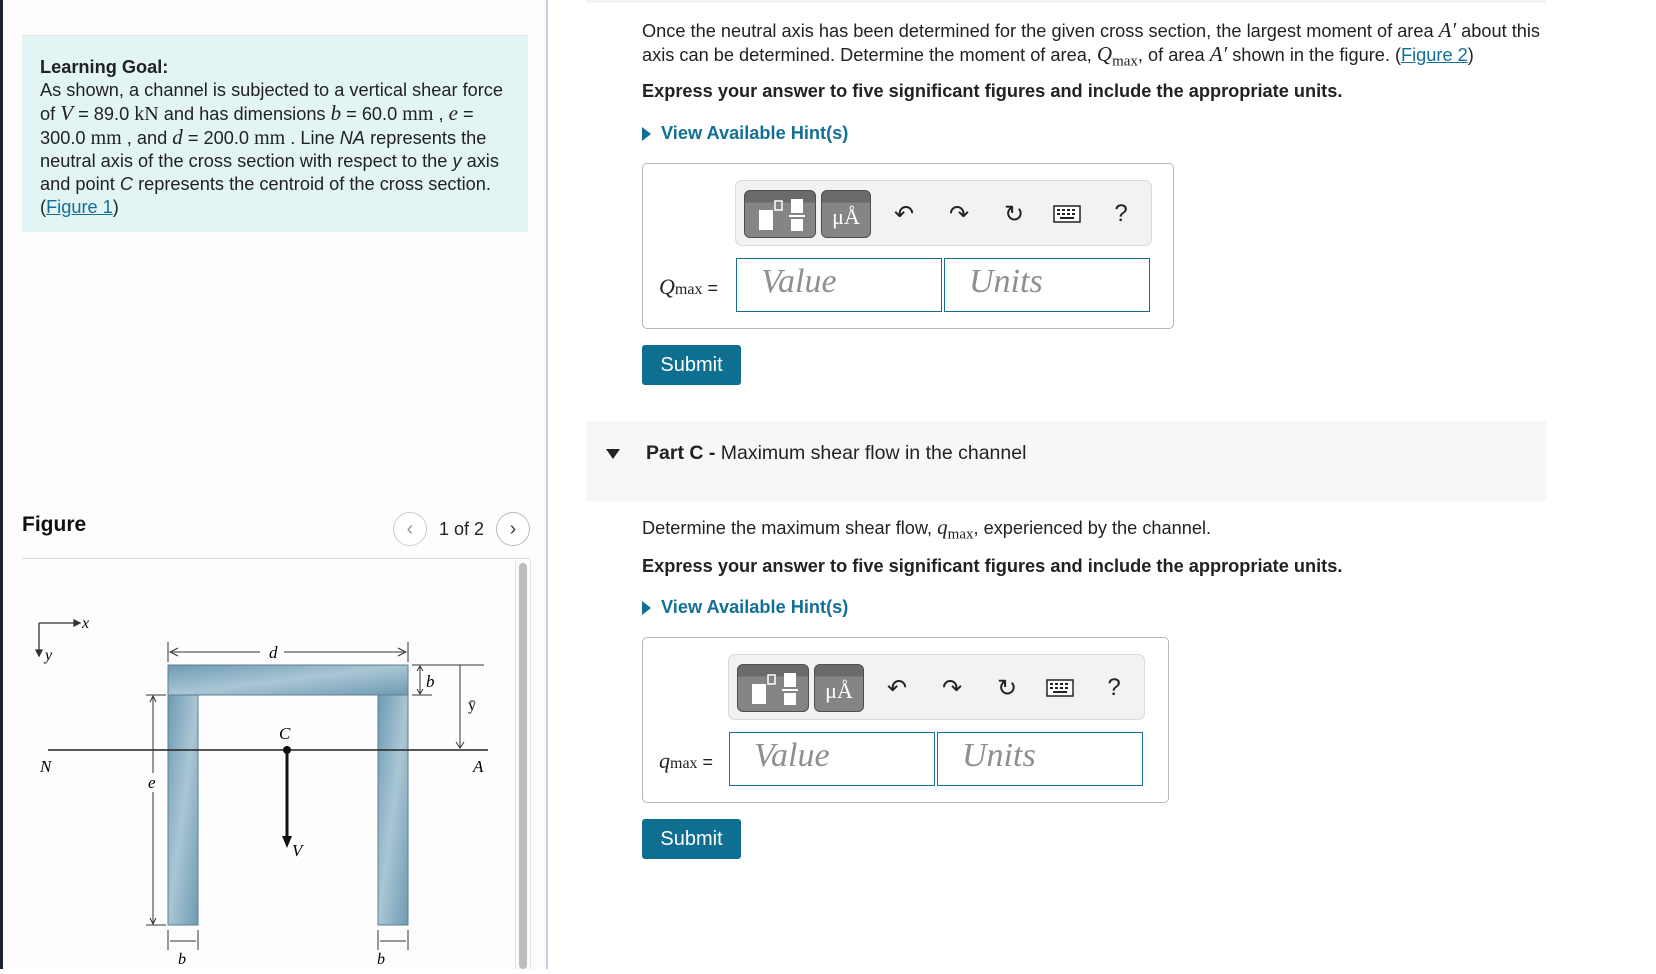 The image size is (1656, 974). Describe the element at coordinates (58, 638) in the screenshot. I see `axes-icon` at that location.